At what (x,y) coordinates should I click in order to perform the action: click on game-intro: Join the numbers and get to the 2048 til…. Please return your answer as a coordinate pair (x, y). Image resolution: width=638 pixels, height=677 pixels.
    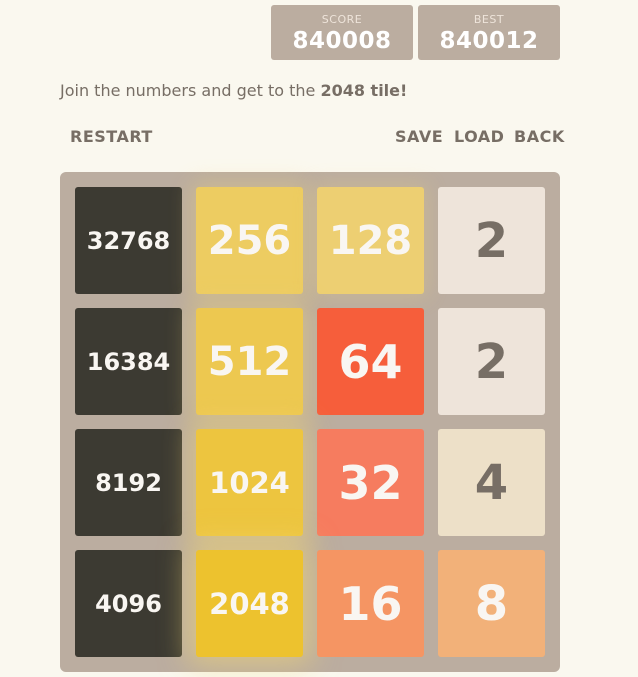
    Looking at the image, I should click on (233, 90).